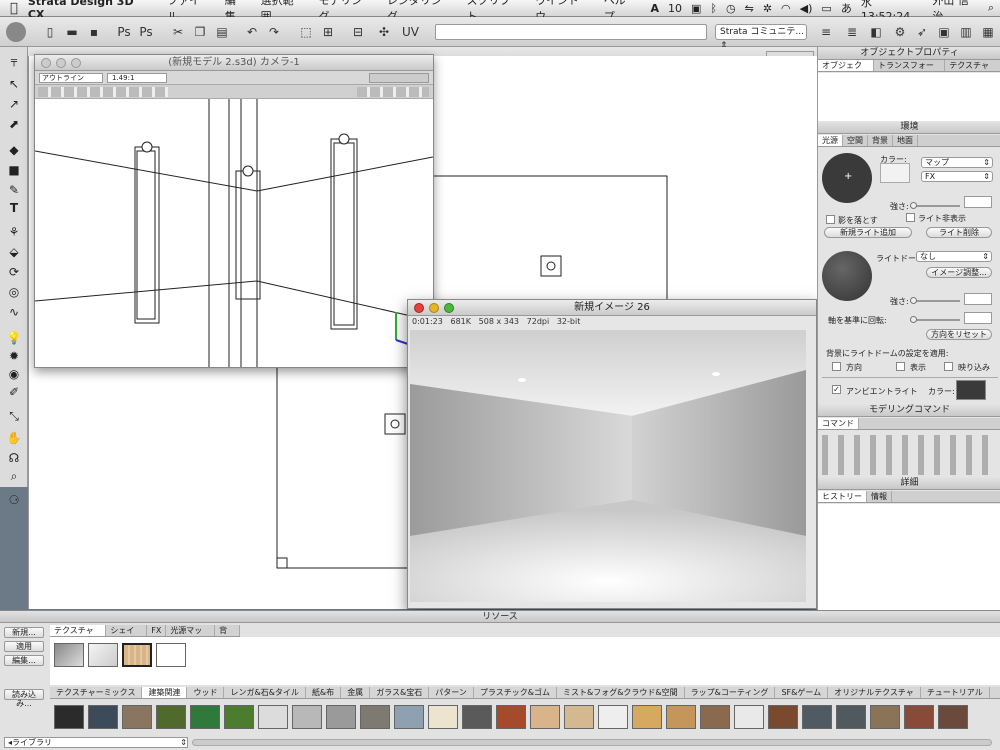 The width and height of the screenshot is (1000, 750). Describe the element at coordinates (895, 173) in the screenshot. I see `light-color-swatch` at that location.